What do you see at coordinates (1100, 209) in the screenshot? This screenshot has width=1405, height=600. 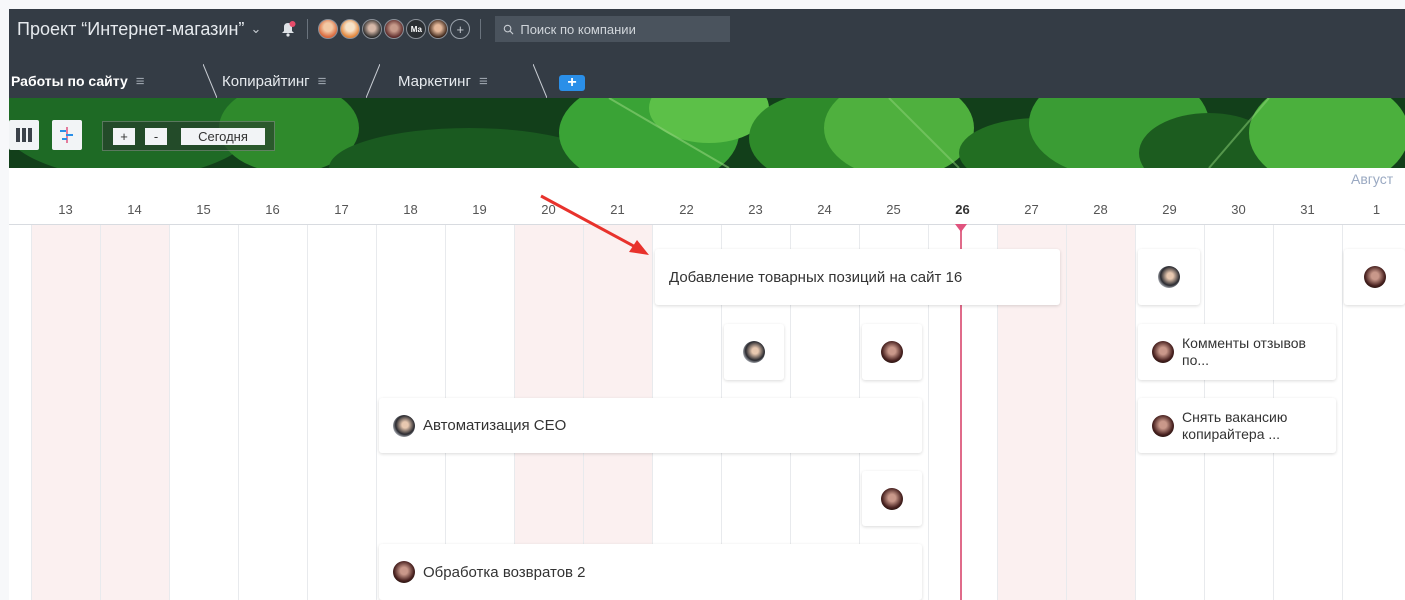 I see `day-label: 28` at bounding box center [1100, 209].